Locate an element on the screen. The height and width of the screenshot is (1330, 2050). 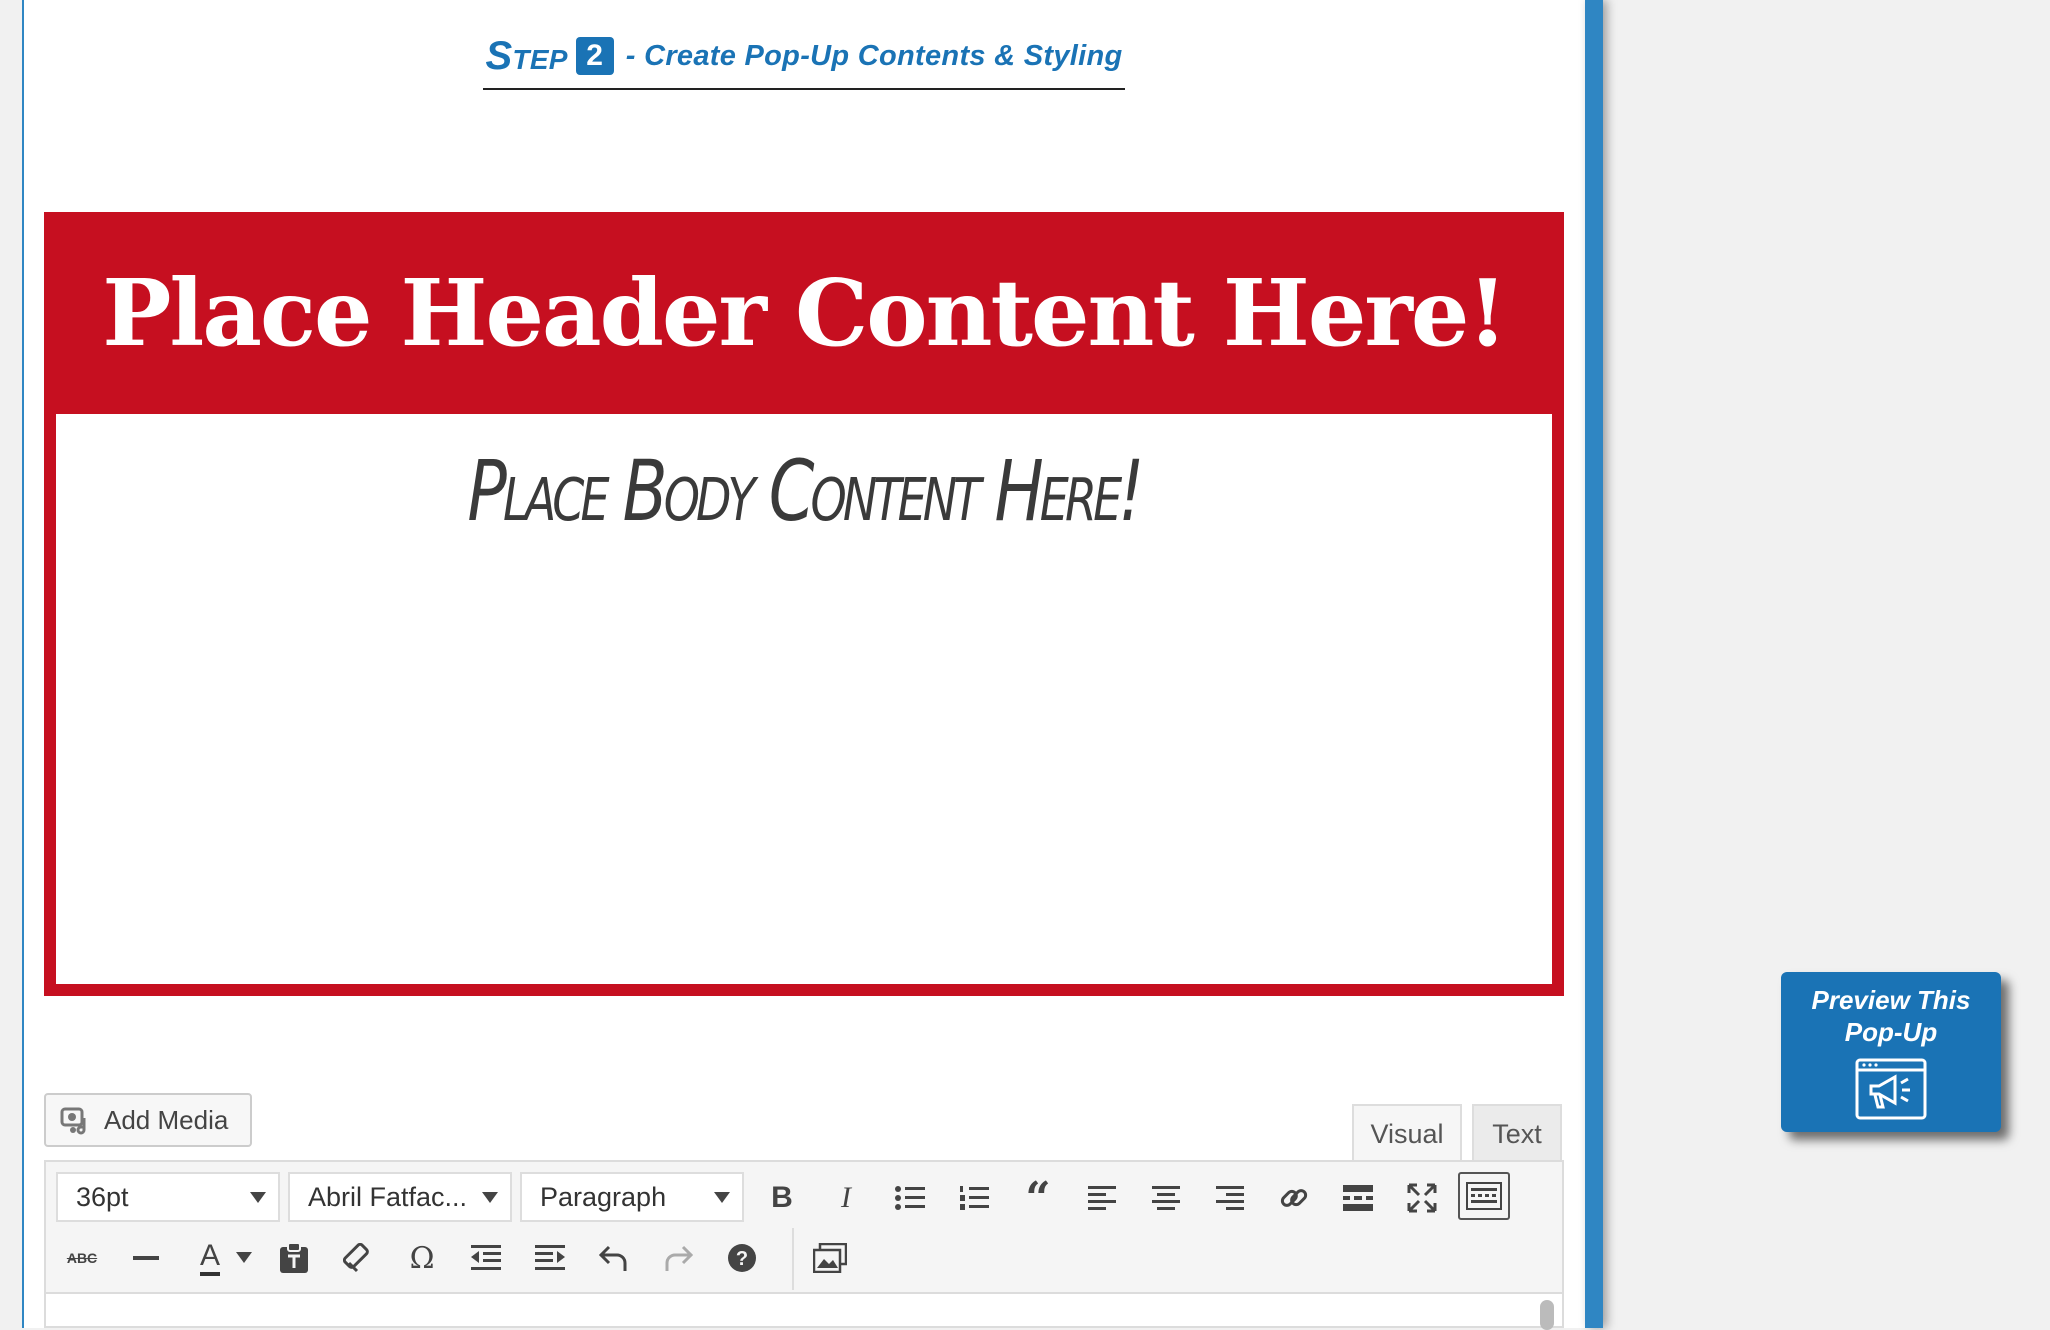
tab-text: Text is located at coordinates (1517, 1133).